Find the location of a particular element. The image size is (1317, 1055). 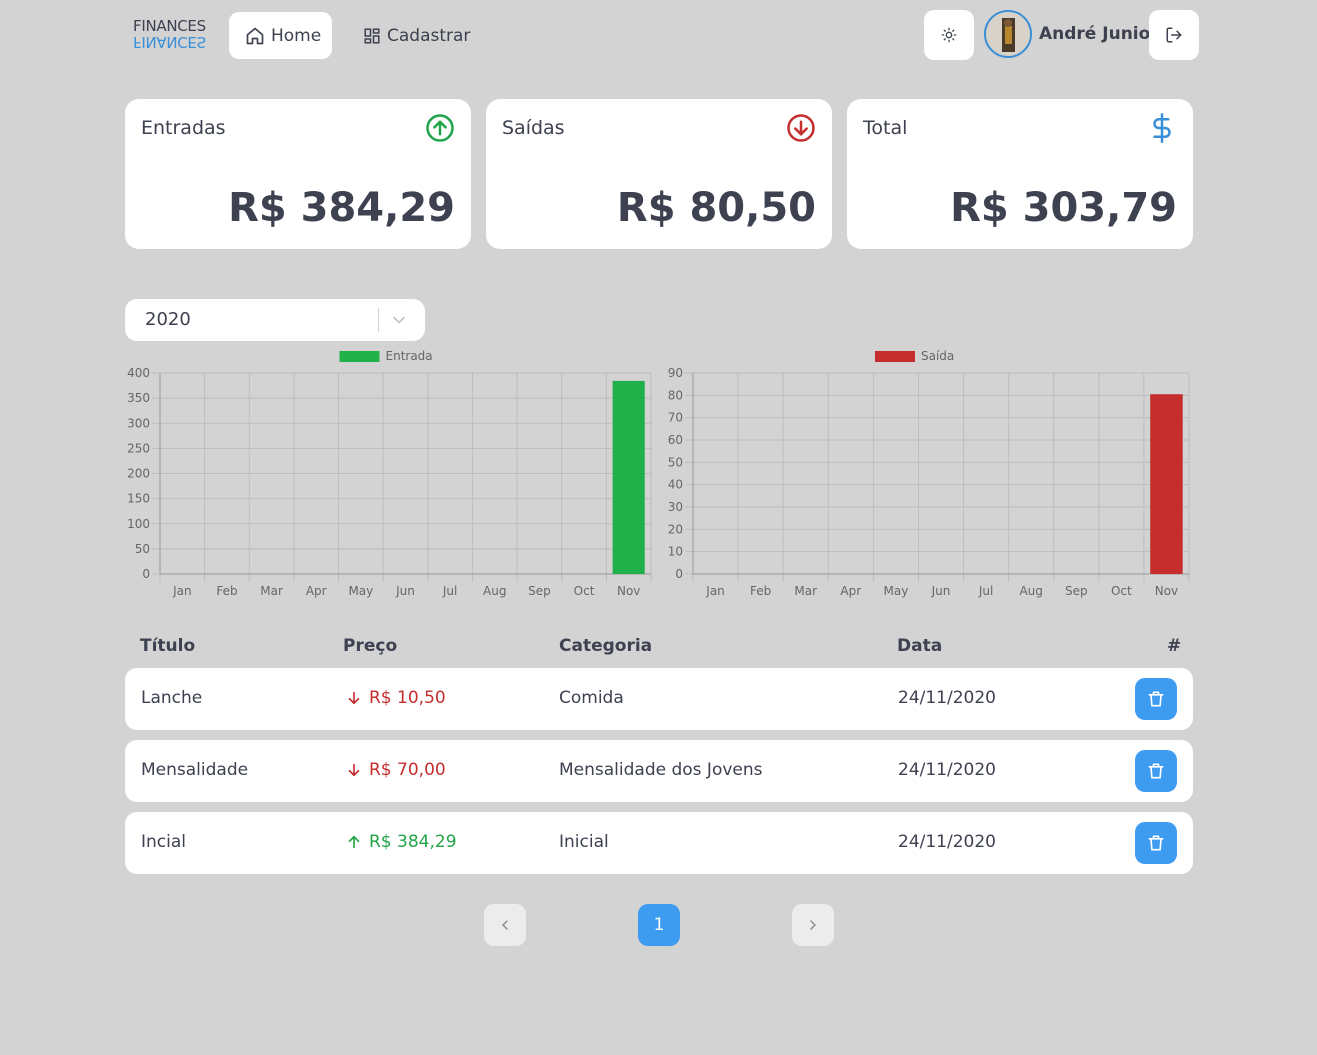

row-price: R$ 70,00 is located at coordinates (395, 770).